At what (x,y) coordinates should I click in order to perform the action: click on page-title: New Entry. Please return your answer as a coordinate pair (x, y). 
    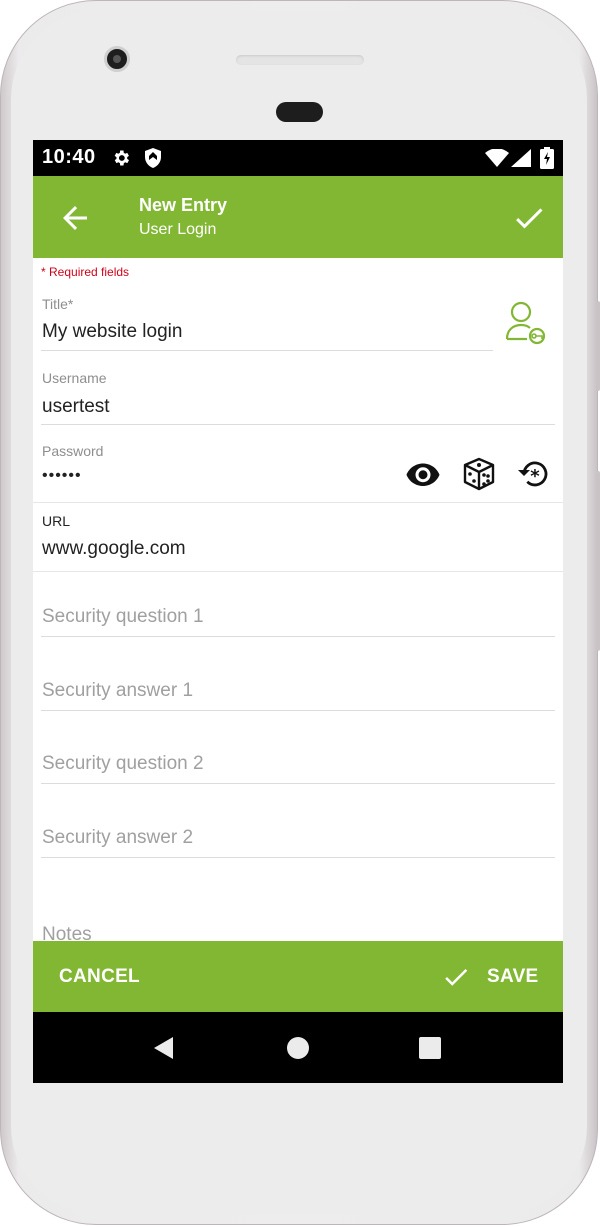
    Looking at the image, I should click on (183, 205).